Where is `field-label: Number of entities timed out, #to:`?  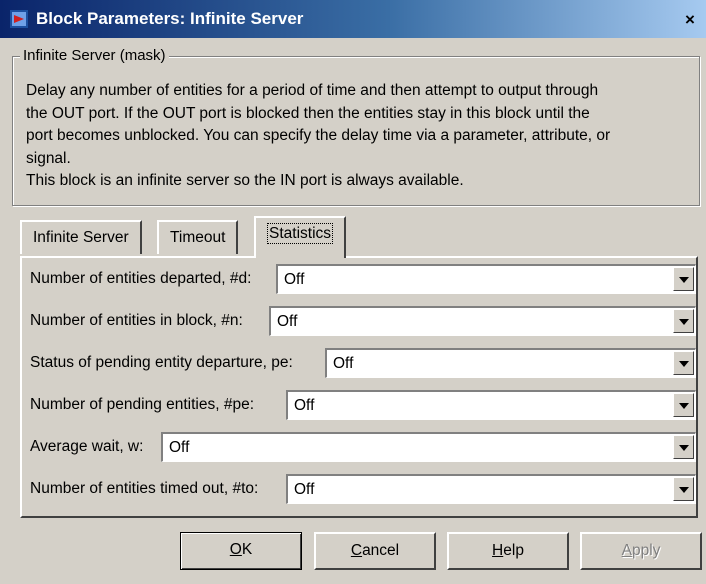 field-label: Number of entities timed out, #to: is located at coordinates (144, 488).